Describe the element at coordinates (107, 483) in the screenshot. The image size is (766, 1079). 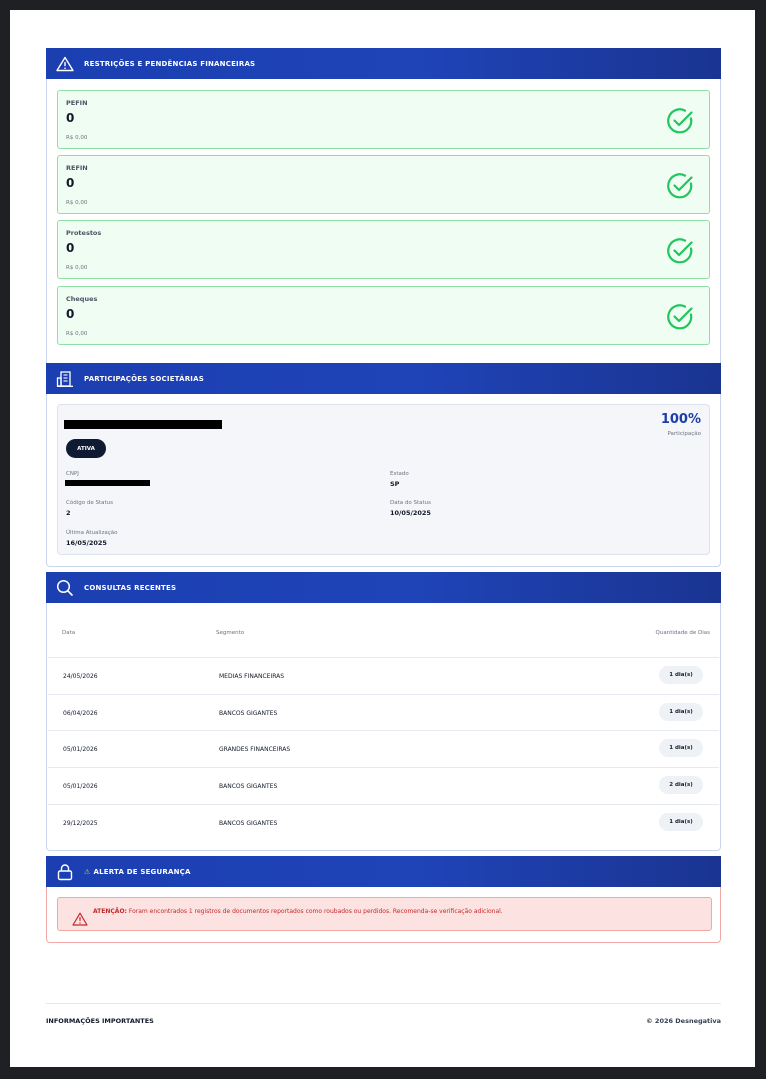
I see `redacted-cnpj` at that location.